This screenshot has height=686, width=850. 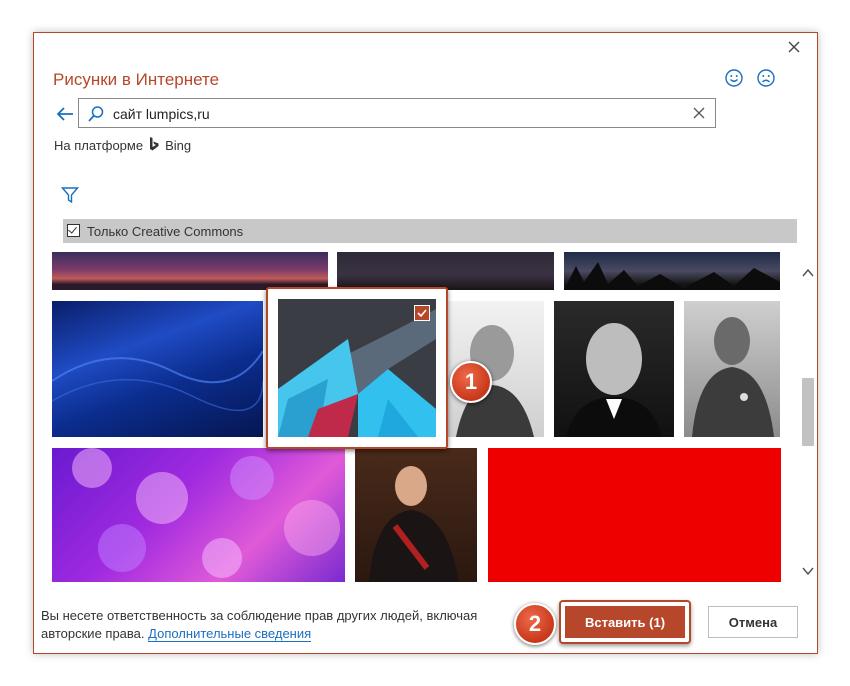 What do you see at coordinates (99, 145) in the screenshot?
I see `platform-label: На платформе` at bounding box center [99, 145].